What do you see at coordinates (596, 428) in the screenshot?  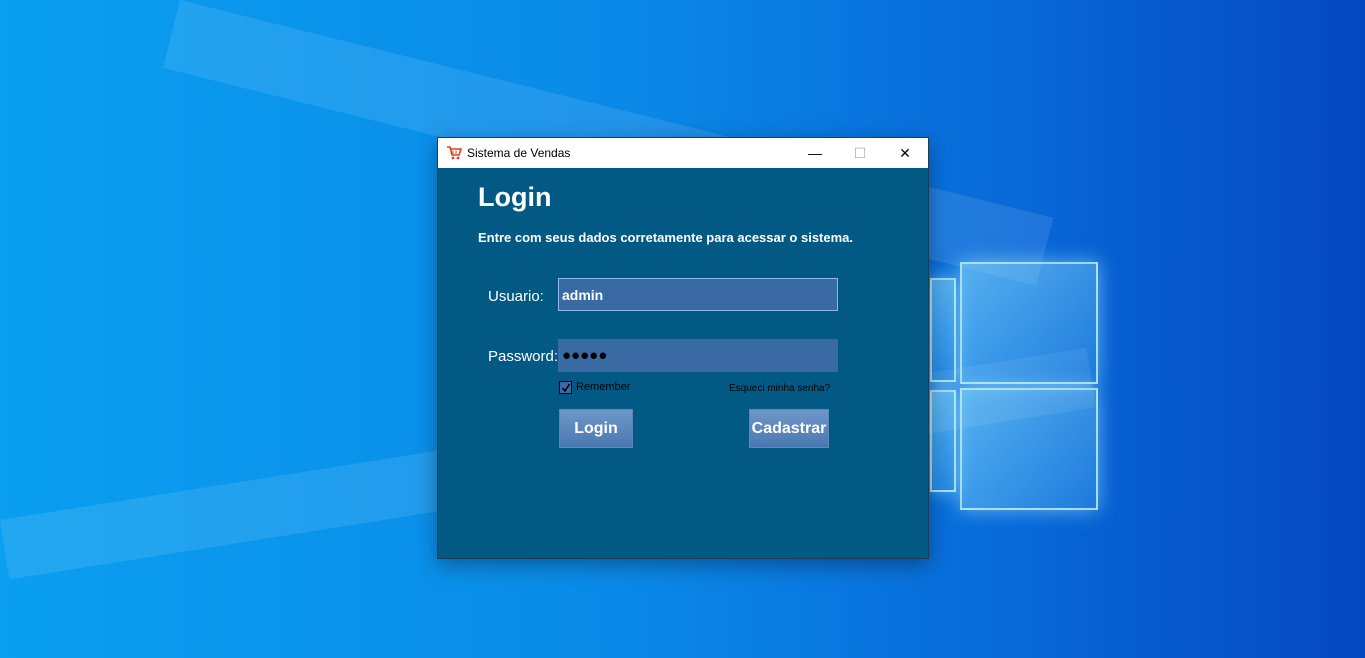 I see `login-button: Login` at bounding box center [596, 428].